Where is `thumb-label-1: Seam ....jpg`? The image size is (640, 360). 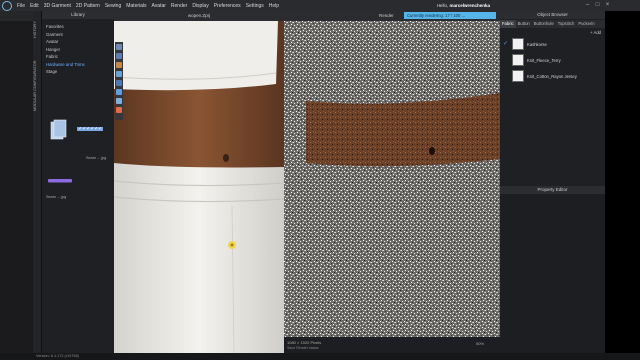
thumb-label-1: Seam ....jpg is located at coordinates (96, 158).